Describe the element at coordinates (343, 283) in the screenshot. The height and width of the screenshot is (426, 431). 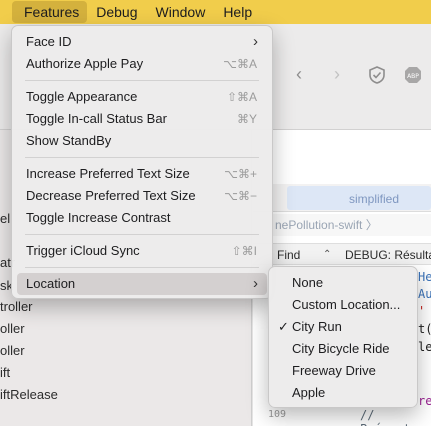
I see `location-option-none: None` at that location.